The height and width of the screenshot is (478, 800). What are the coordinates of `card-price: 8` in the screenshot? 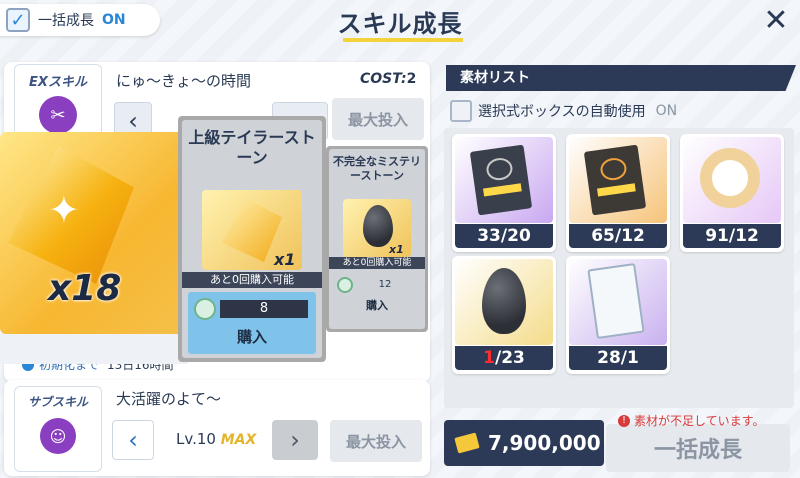 It's located at (264, 309).